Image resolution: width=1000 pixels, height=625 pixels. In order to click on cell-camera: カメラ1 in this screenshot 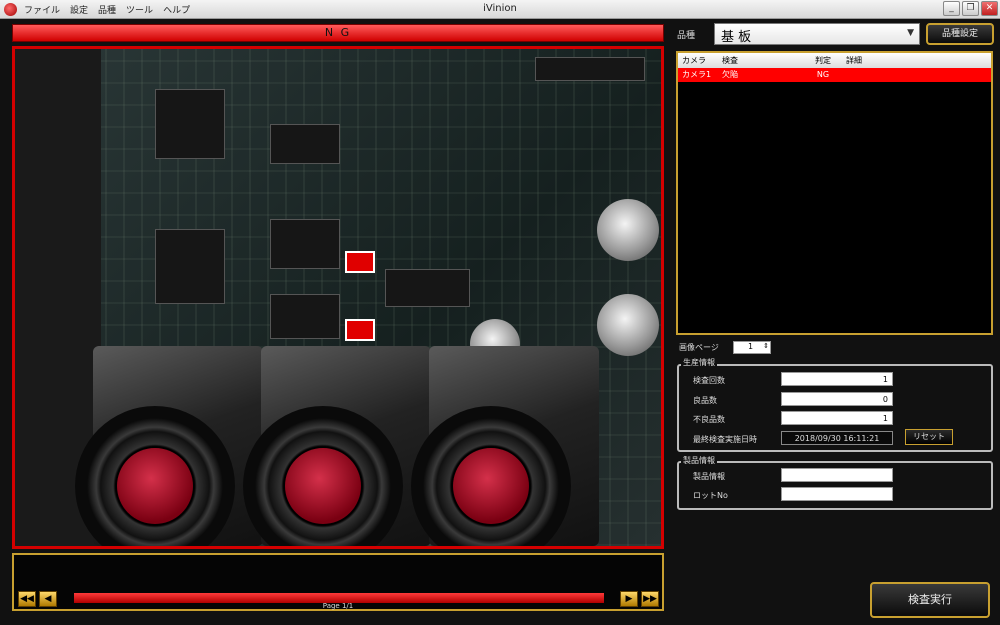, I will do `click(697, 74)`.